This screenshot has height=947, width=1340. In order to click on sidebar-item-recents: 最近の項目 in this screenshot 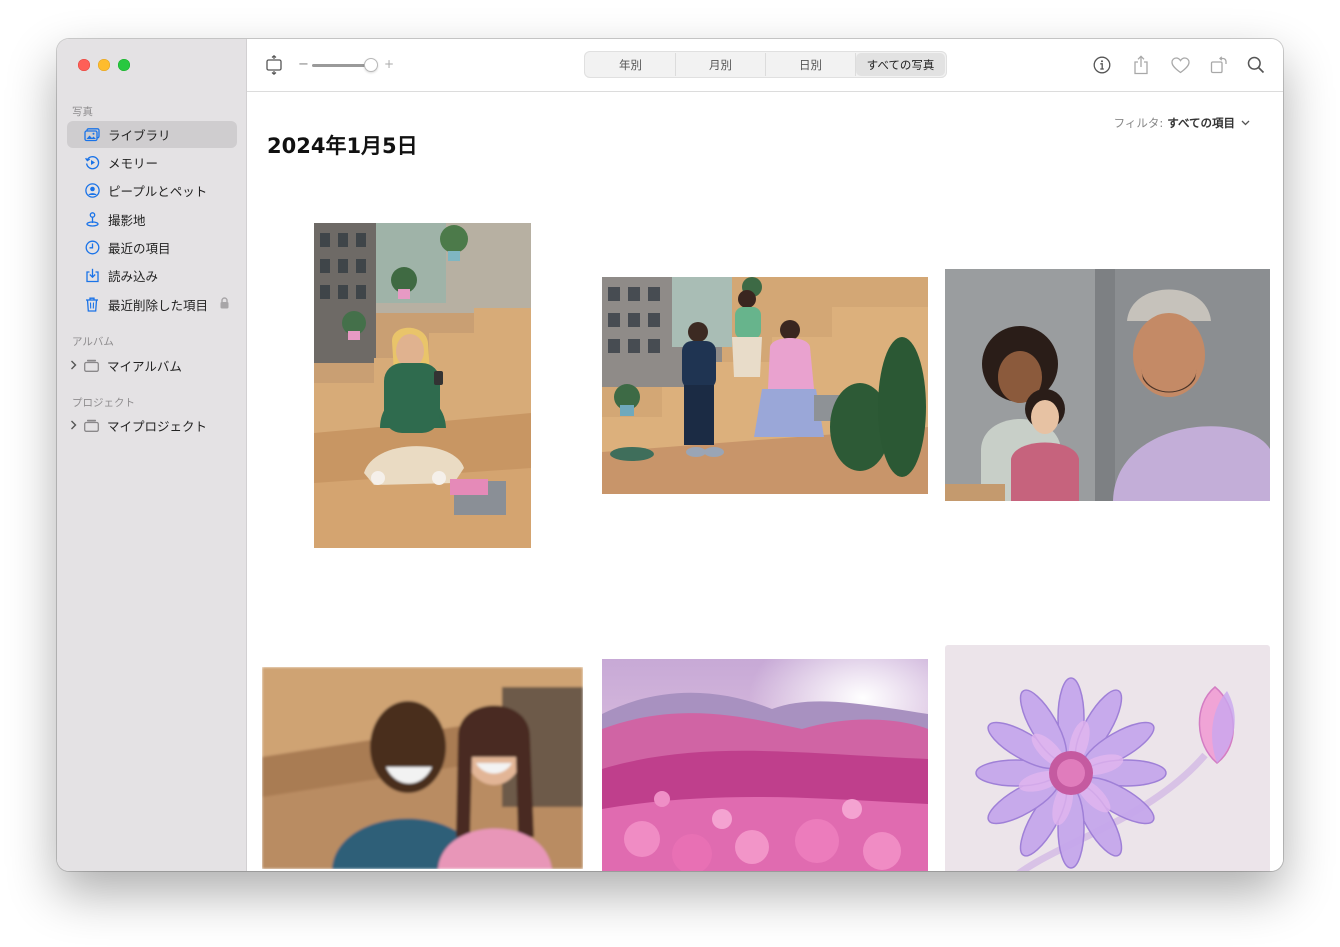, I will do `click(152, 247)`.